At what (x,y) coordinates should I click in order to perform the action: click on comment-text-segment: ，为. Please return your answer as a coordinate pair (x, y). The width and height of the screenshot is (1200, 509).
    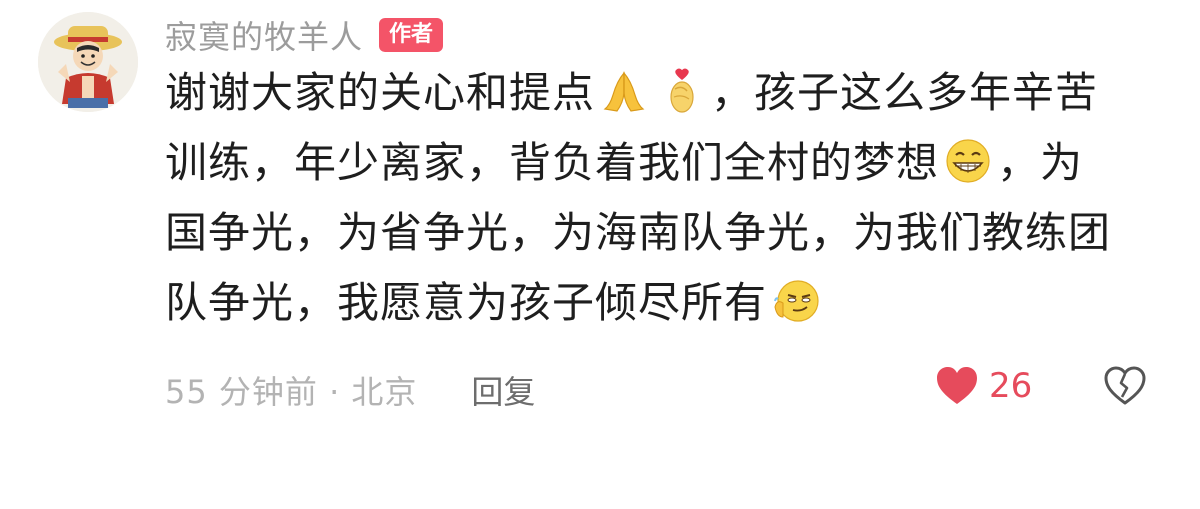
    Looking at the image, I should click on (1040, 162).